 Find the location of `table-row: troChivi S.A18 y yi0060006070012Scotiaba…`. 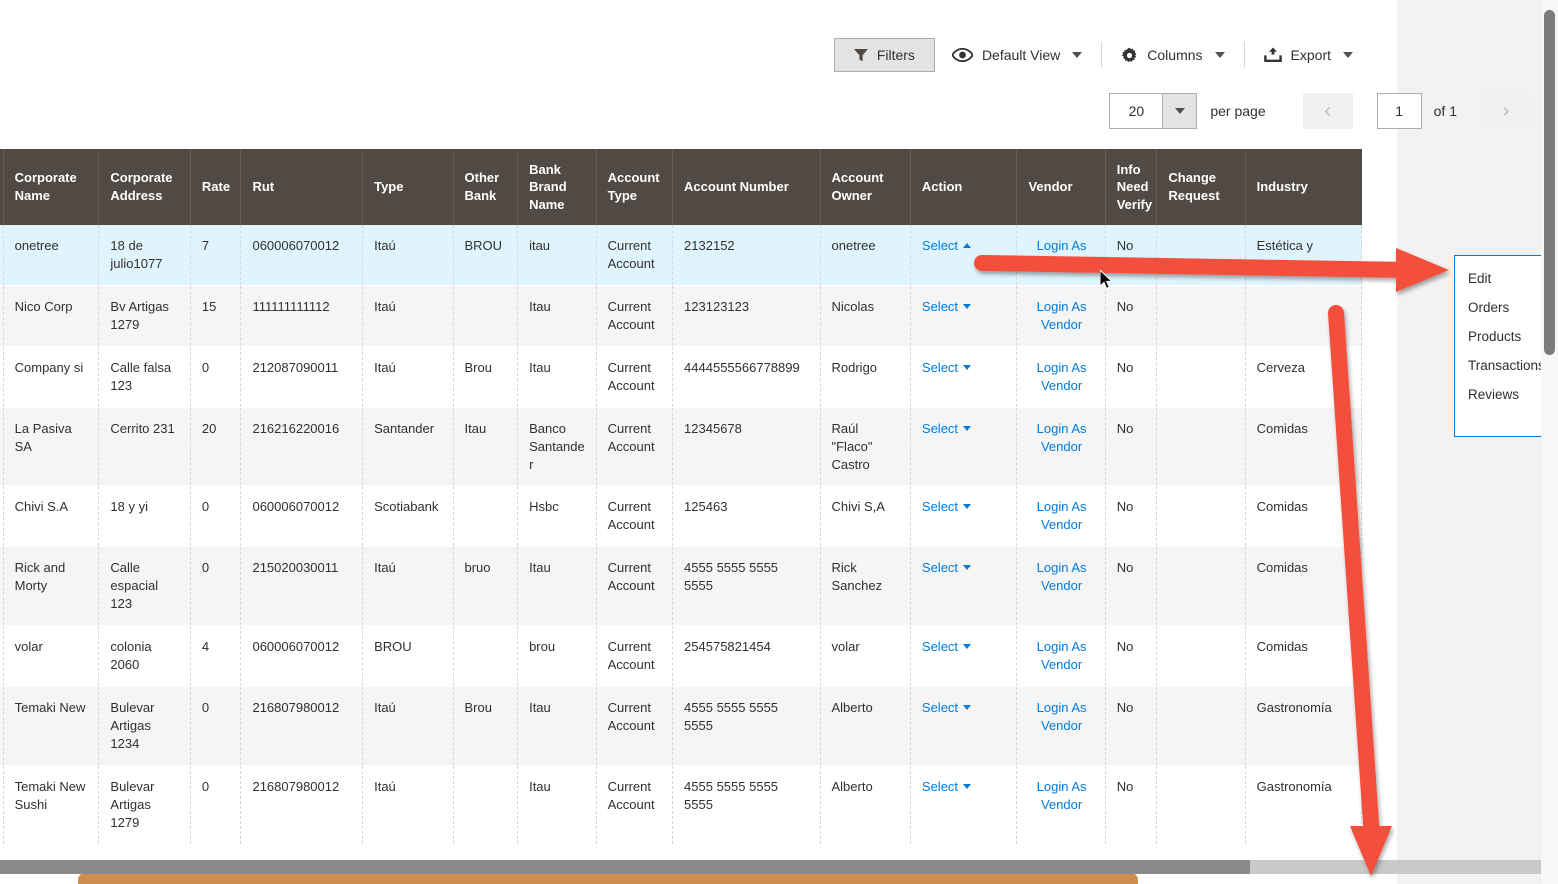

table-row: troChivi S.A18 y yi0060006070012Scotiaba… is located at coordinates (681, 516).